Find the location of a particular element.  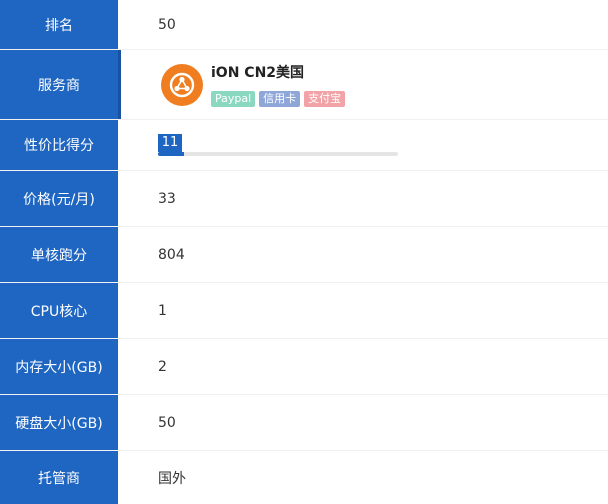

score-widget: 11 is located at coordinates (278, 145).